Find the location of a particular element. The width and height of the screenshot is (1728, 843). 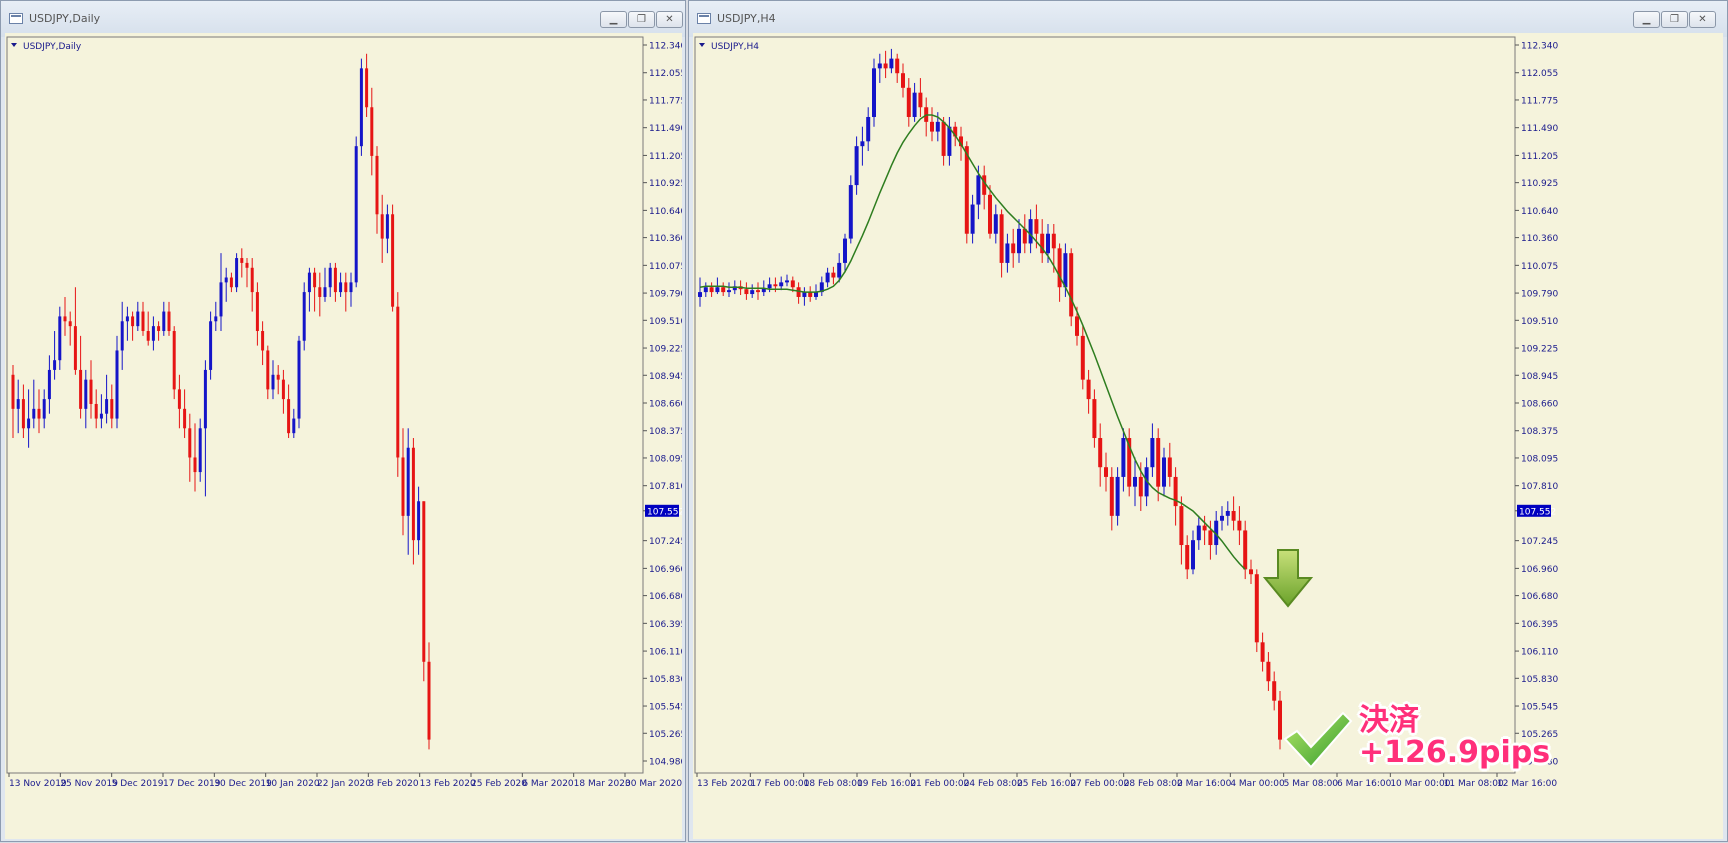

y-tick-label: 105.830 is located at coordinates (665, 680).